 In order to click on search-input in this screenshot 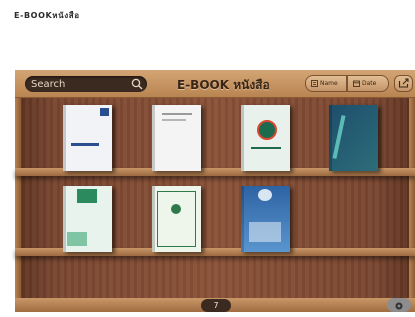, I will do `click(79, 84)`.